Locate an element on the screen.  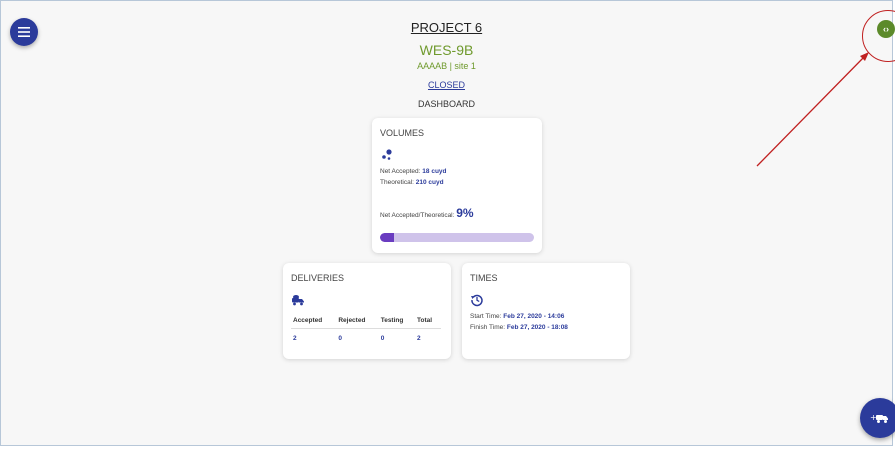
dashboard-label: DASHBOARD is located at coordinates (446, 104).